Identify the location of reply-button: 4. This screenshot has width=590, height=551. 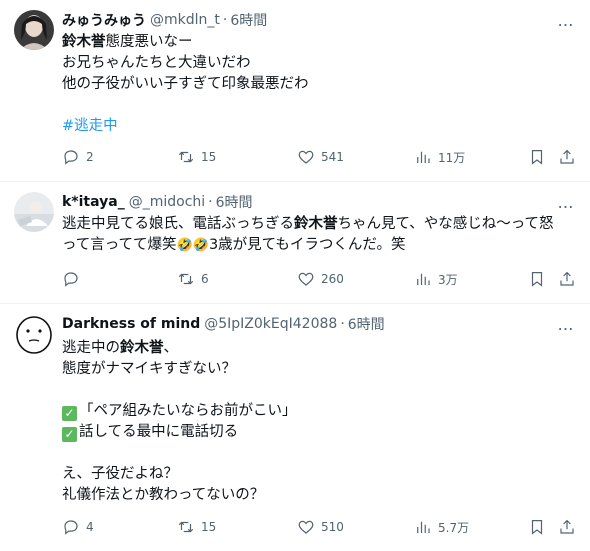
(78, 527).